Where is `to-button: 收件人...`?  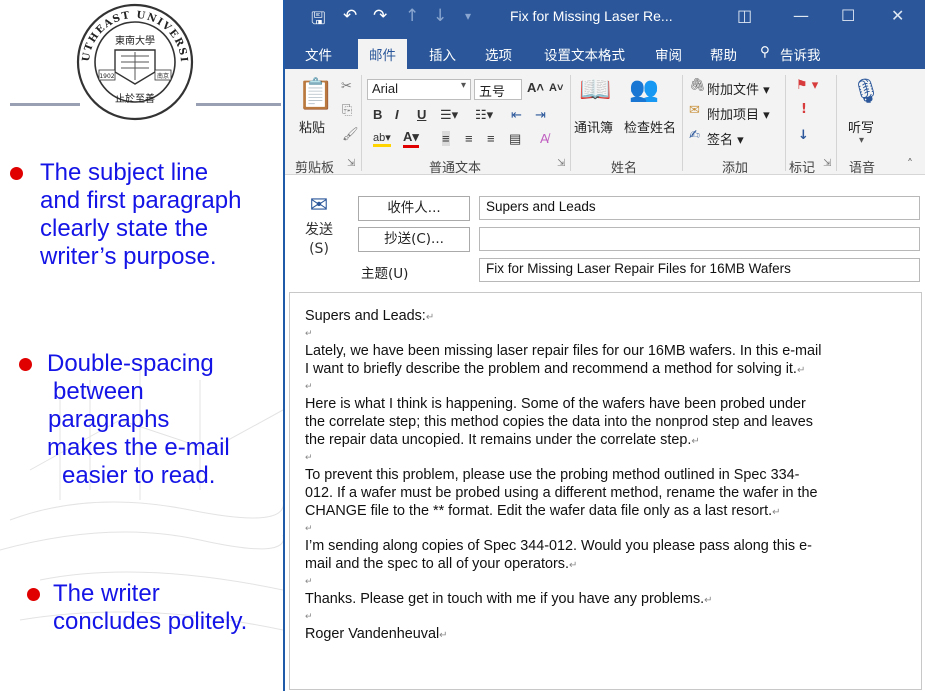
to-button: 收件人... is located at coordinates (414, 208).